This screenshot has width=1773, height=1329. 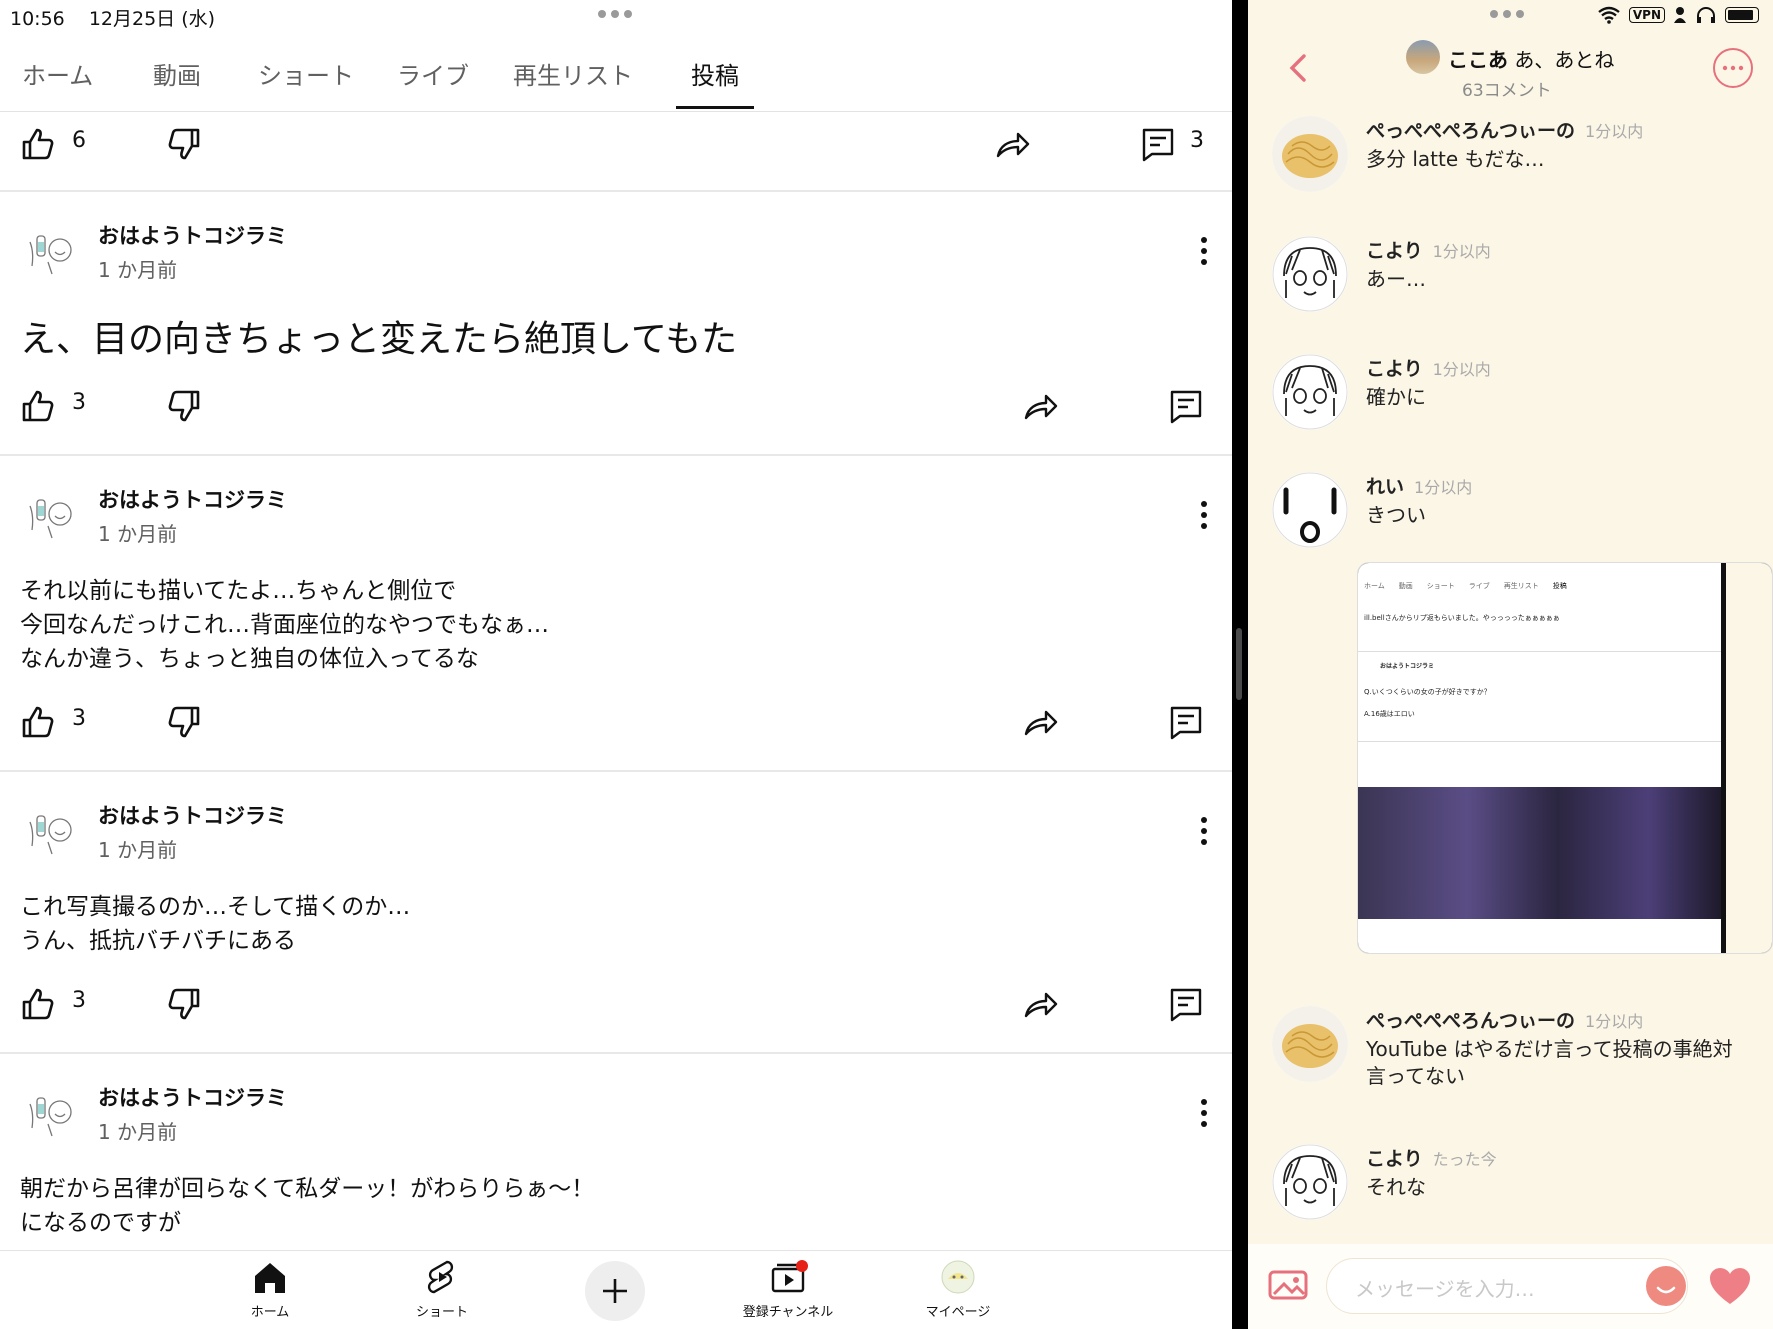 What do you see at coordinates (789, 1276) in the screenshot?
I see `subscriptions-icon` at bounding box center [789, 1276].